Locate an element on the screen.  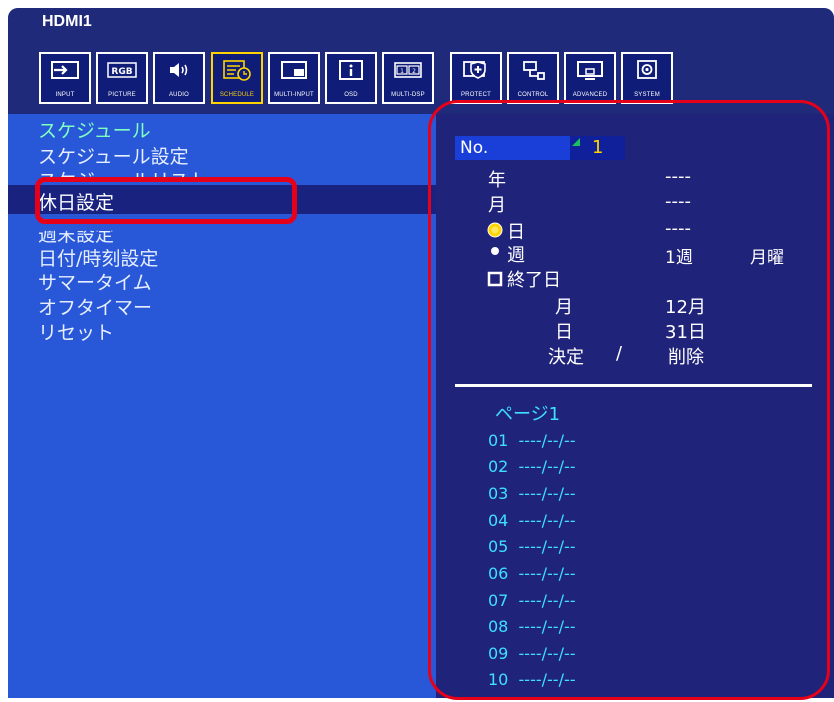
info-icon is located at coordinates (351, 70).